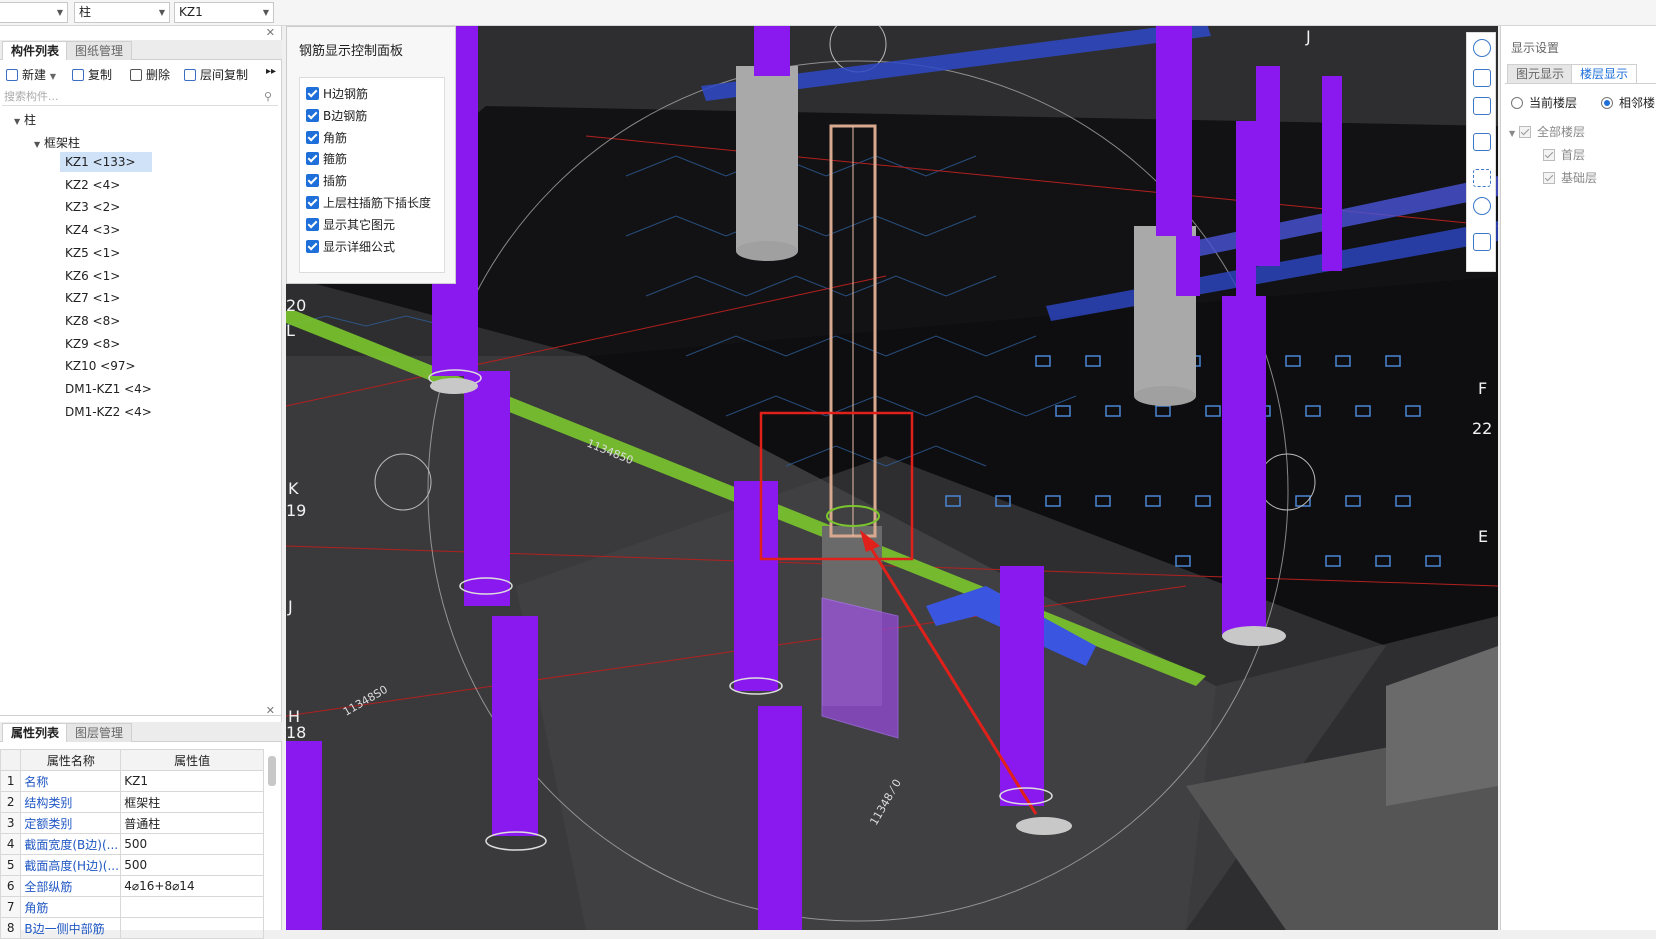 The height and width of the screenshot is (939, 1656). What do you see at coordinates (1564, 154) in the screenshot?
I see `floor-item-ground: 首层` at bounding box center [1564, 154].